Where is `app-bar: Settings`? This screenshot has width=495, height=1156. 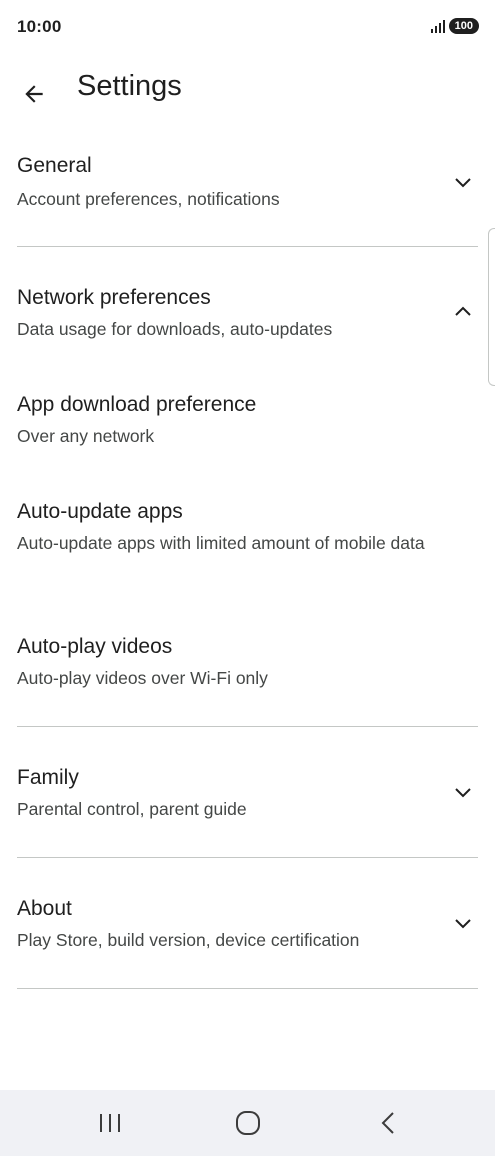
app-bar: Settings is located at coordinates (247, 88).